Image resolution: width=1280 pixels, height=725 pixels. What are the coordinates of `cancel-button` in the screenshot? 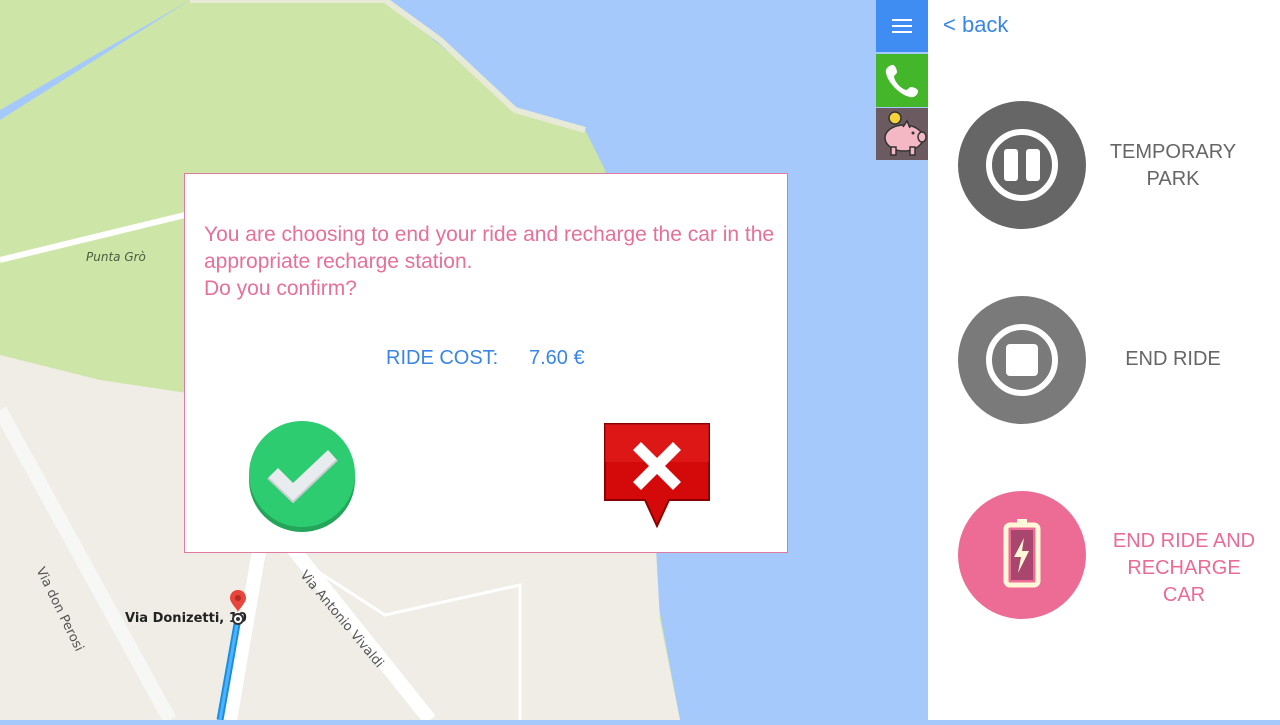 It's located at (657, 476).